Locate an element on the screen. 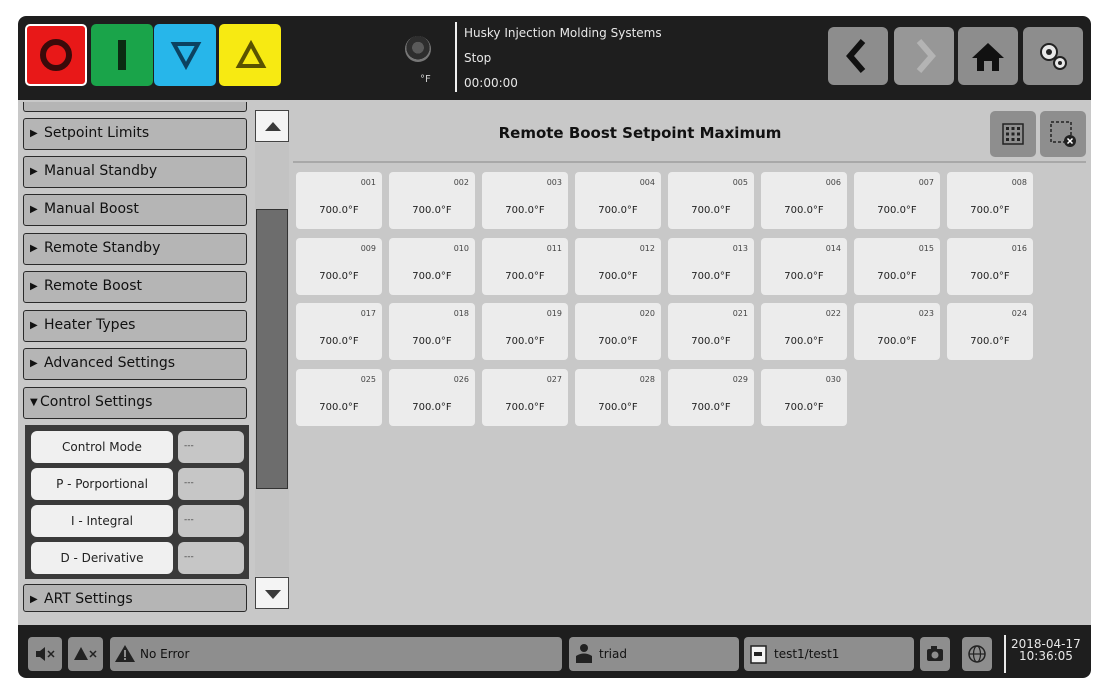  language-button is located at coordinates (977, 654).